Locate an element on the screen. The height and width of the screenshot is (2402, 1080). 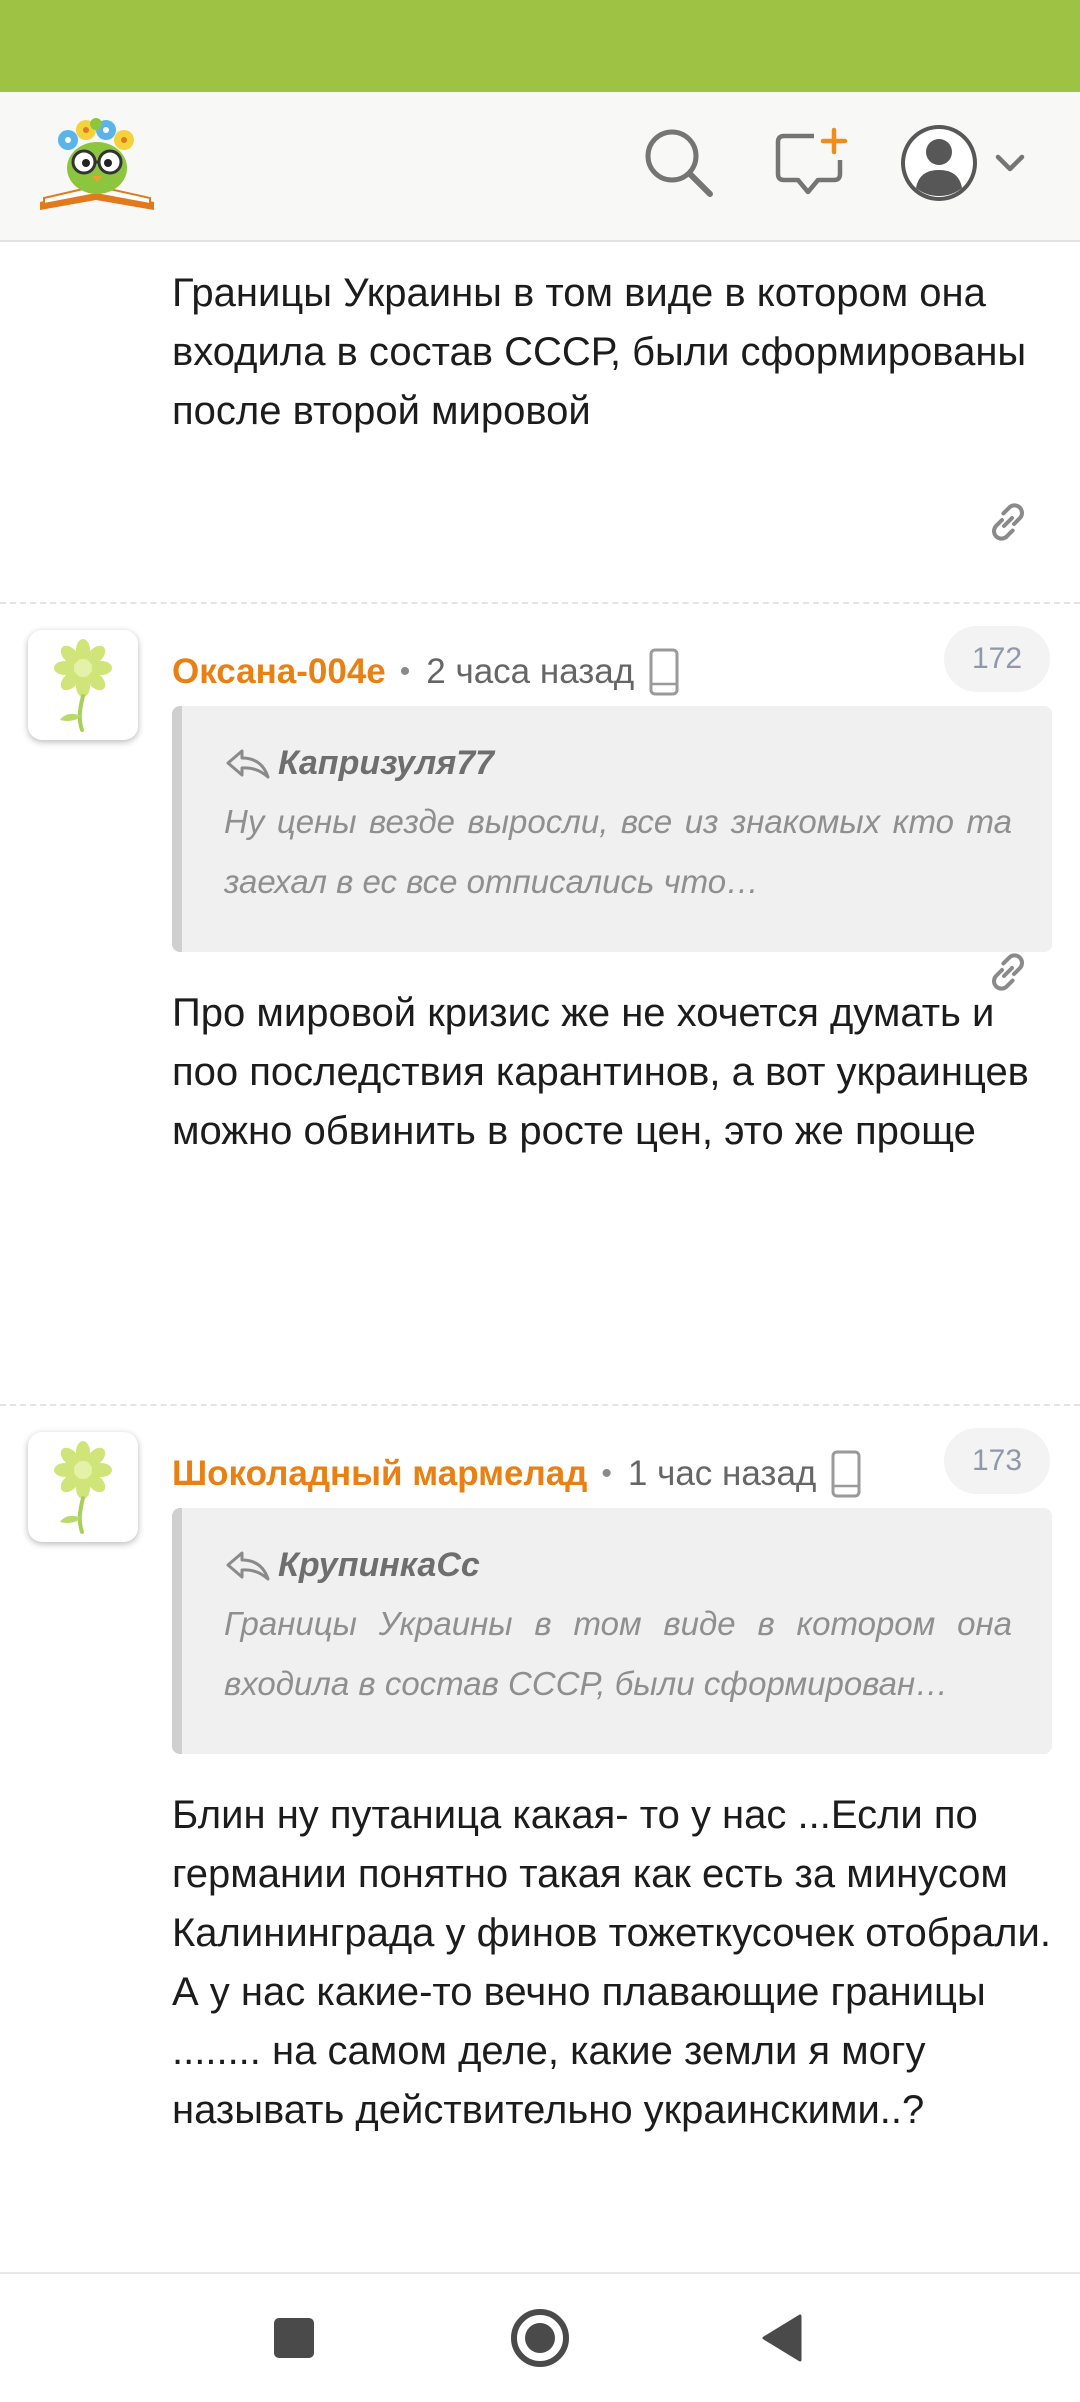
square-icon is located at coordinates (294, 2338).